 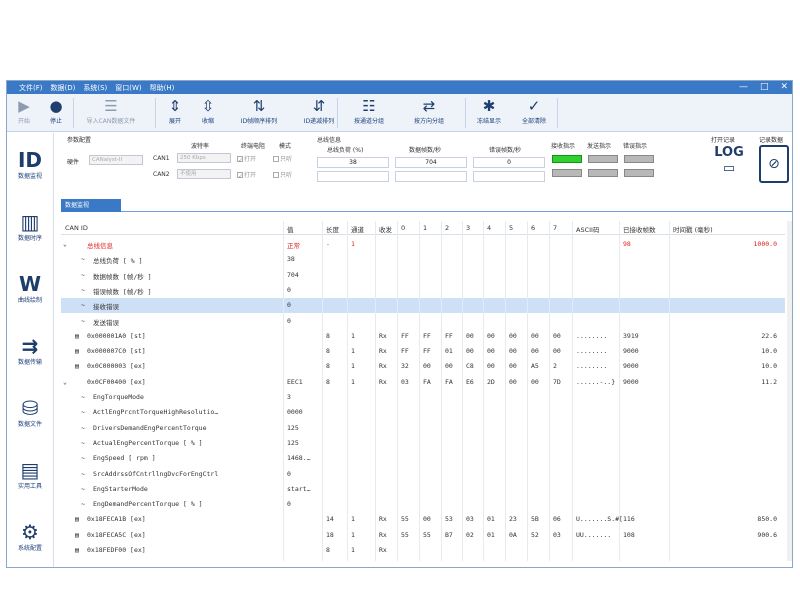 I want to click on column-header: 4, so click(x=489, y=228).